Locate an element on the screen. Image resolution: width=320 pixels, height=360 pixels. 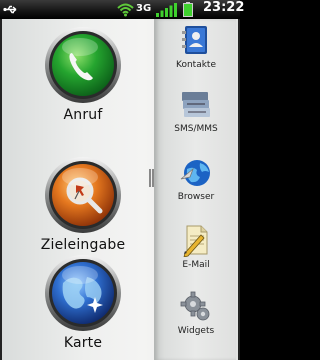
pin-search-icon is located at coordinates (83, 195).